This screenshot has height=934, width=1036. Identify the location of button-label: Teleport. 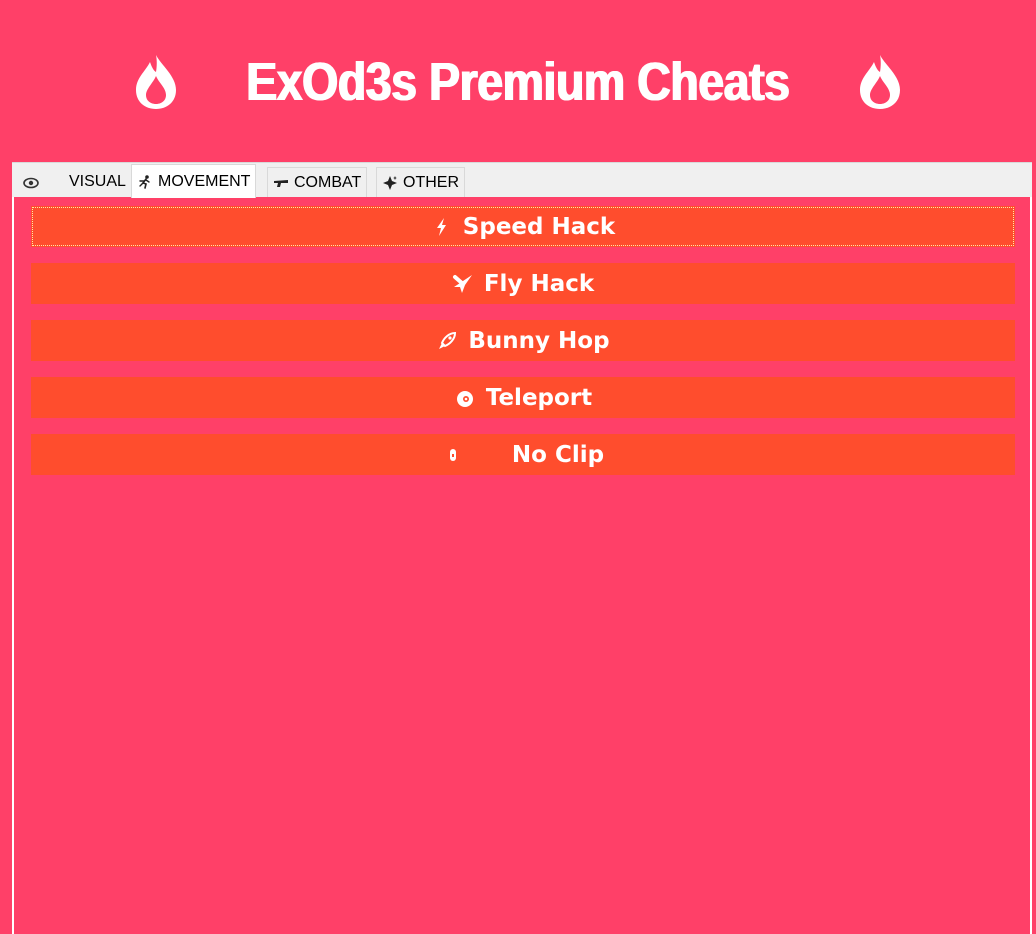
(539, 397).